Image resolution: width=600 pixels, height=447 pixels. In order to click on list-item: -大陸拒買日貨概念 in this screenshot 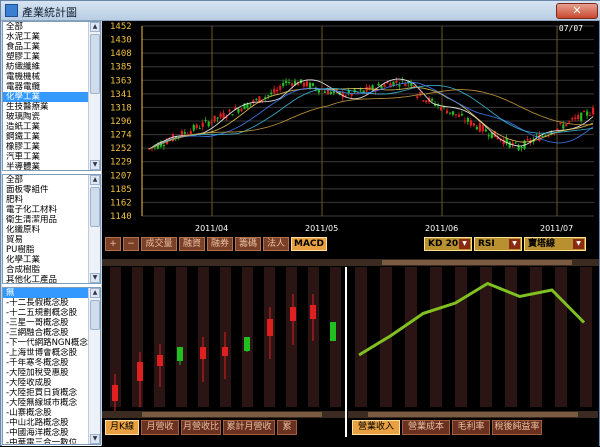, I will do `click(46, 393)`.